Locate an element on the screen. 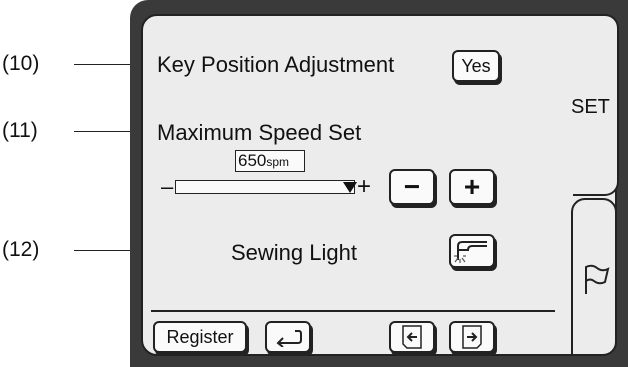 The width and height of the screenshot is (628, 367). speed-value-unit: spm is located at coordinates (278, 162).